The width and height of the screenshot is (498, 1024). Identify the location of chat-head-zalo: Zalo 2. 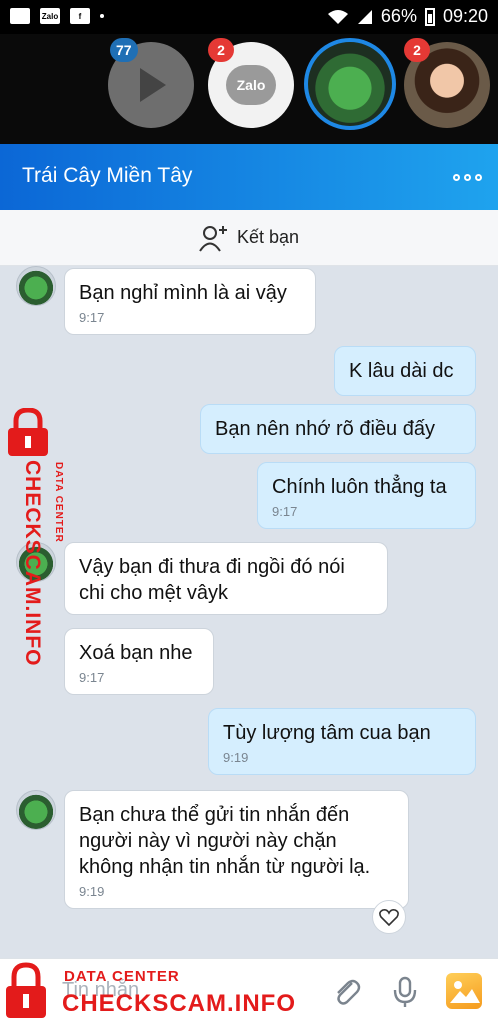
(251, 83).